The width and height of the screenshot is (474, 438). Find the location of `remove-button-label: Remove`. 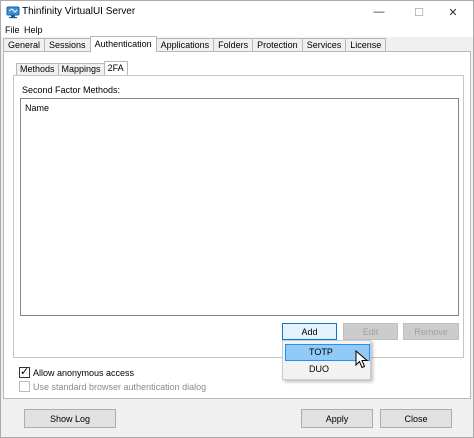

remove-button-label: Remove is located at coordinates (431, 331).